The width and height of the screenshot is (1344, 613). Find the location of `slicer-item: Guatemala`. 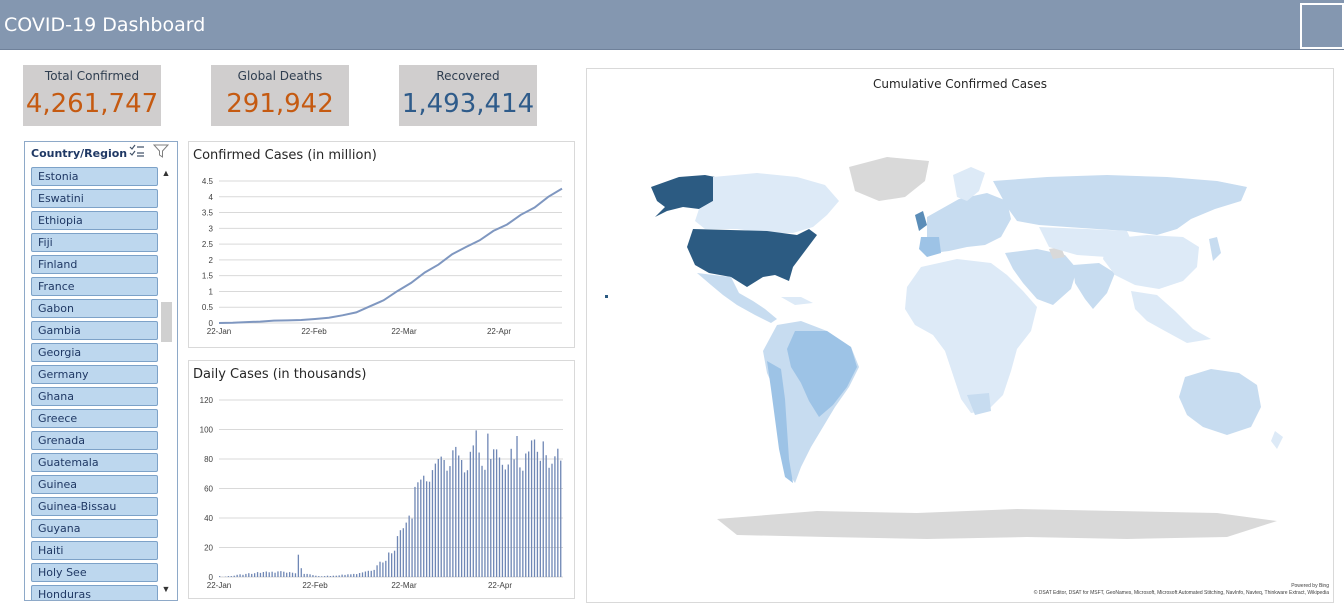

slicer-item: Guatemala is located at coordinates (94, 462).